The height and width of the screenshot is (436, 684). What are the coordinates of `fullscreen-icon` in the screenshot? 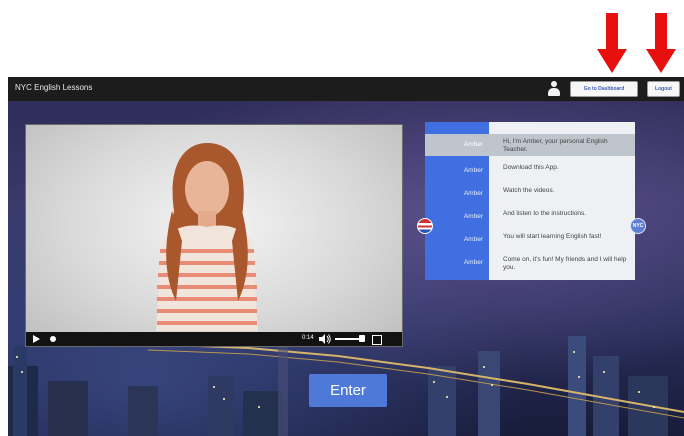 It's located at (377, 340).